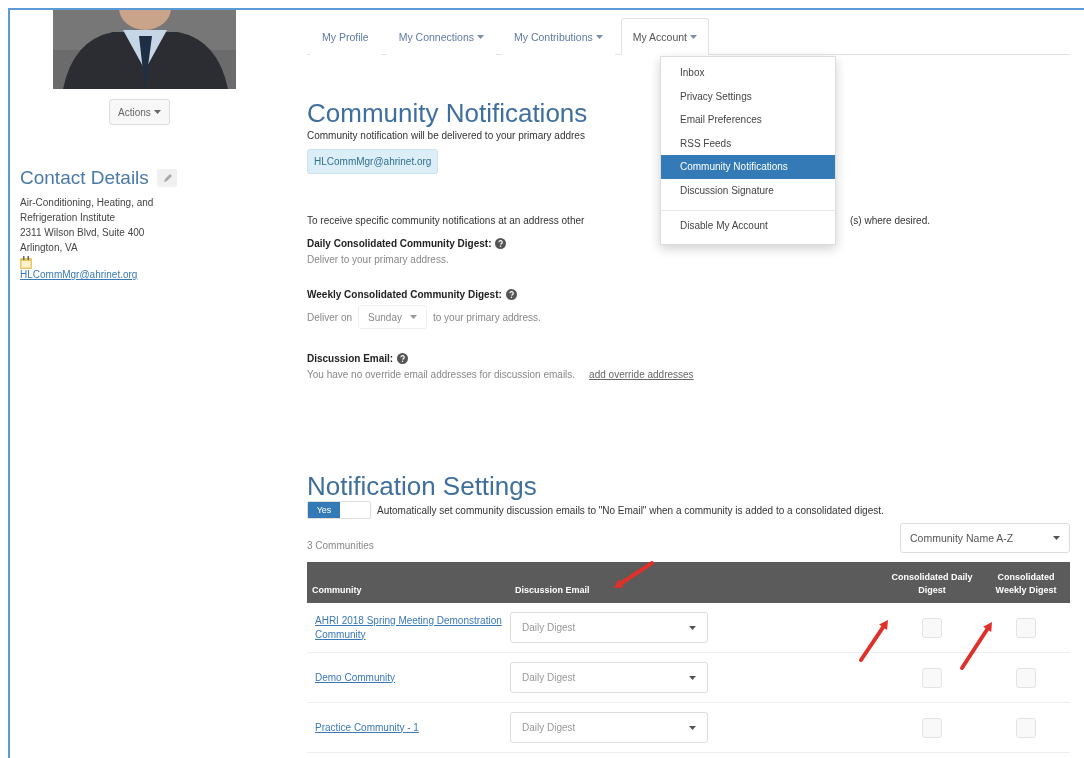 This screenshot has width=1084, height=758. What do you see at coordinates (552, 590) in the screenshot?
I see `column-header: Discussion Email` at bounding box center [552, 590].